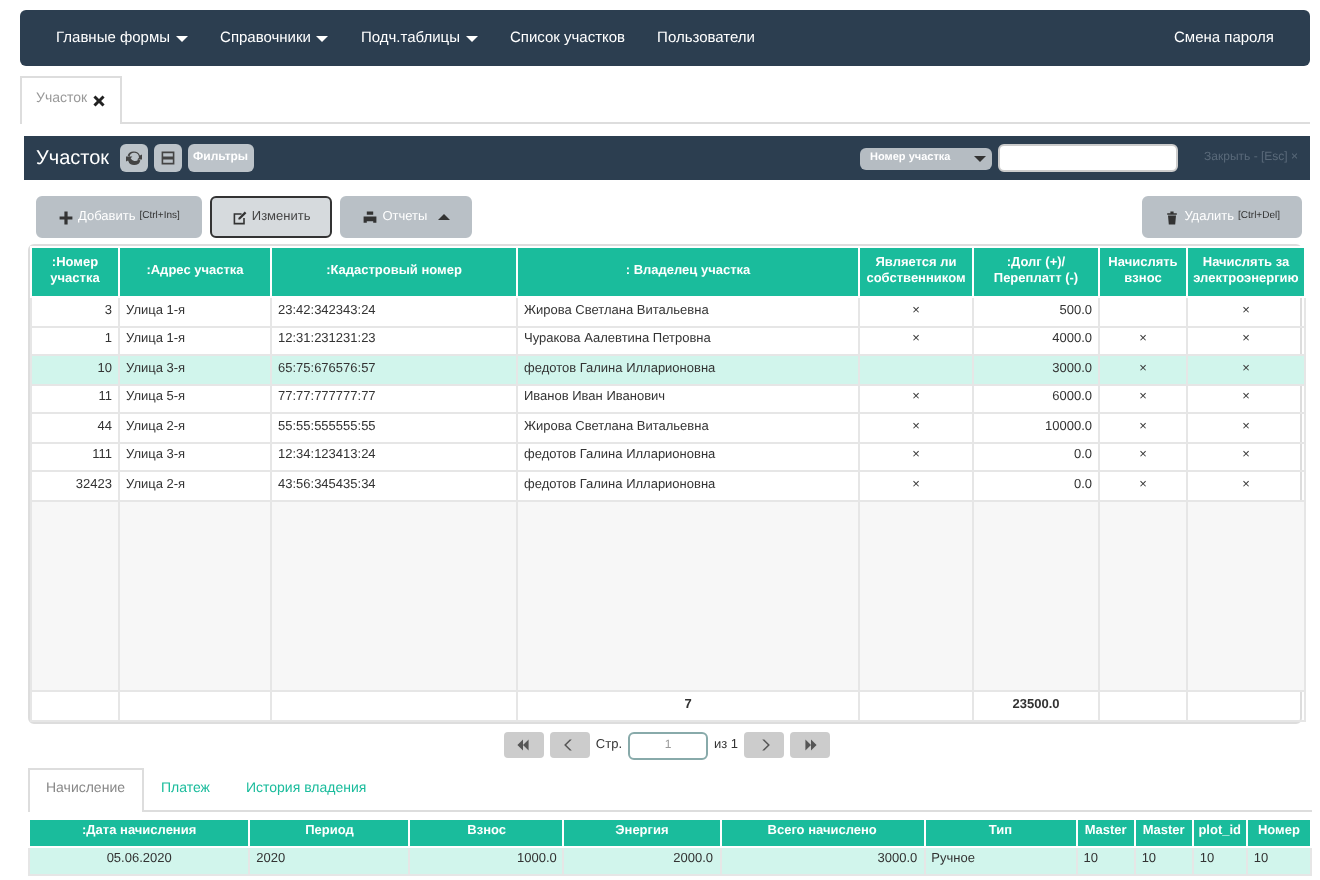 This screenshot has width=1320, height=880. I want to click on chevron-right-icon, so click(764, 745).